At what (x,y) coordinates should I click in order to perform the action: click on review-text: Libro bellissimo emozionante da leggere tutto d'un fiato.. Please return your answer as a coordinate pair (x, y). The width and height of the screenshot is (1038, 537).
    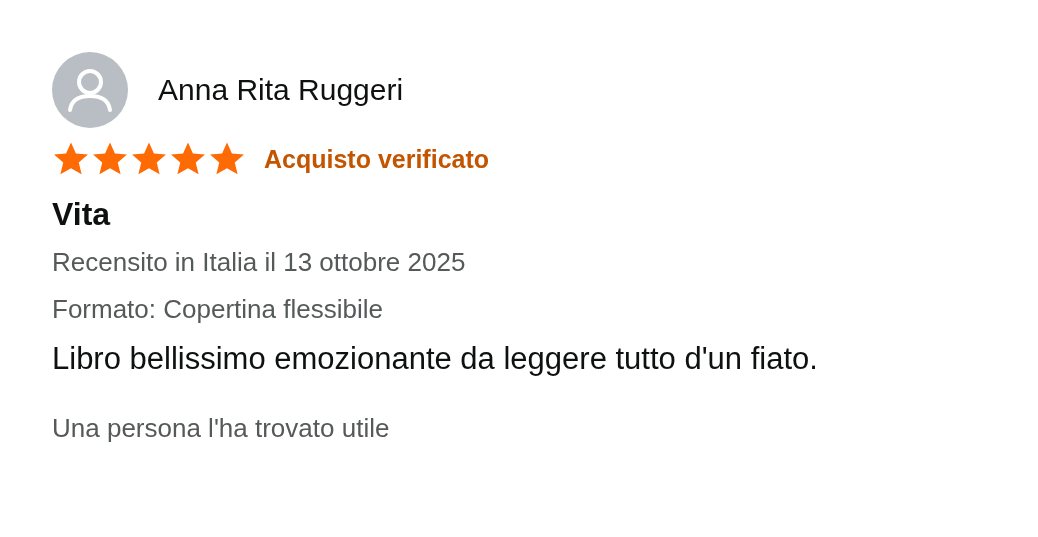
    Looking at the image, I should click on (435, 359).